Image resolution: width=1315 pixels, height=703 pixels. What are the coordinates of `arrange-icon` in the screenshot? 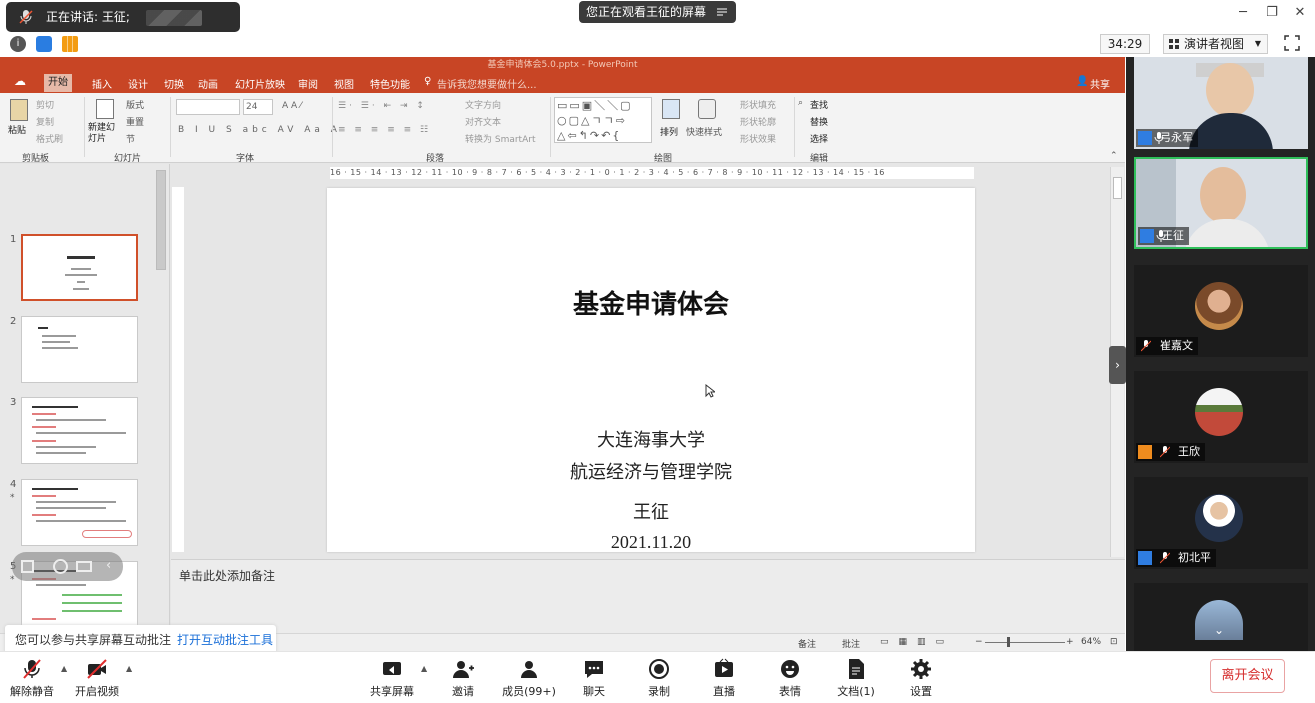 It's located at (671, 109).